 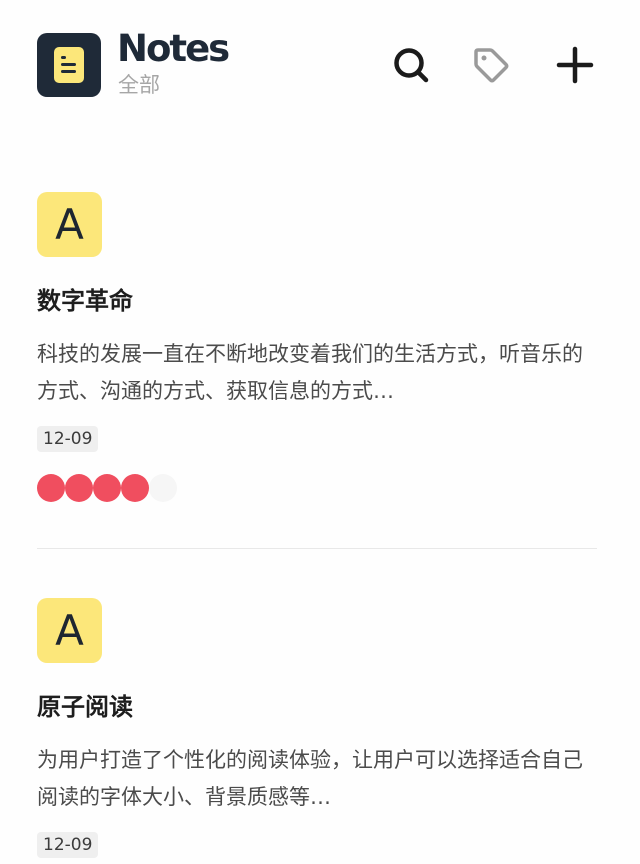 I want to click on search-button, so click(x=411, y=65).